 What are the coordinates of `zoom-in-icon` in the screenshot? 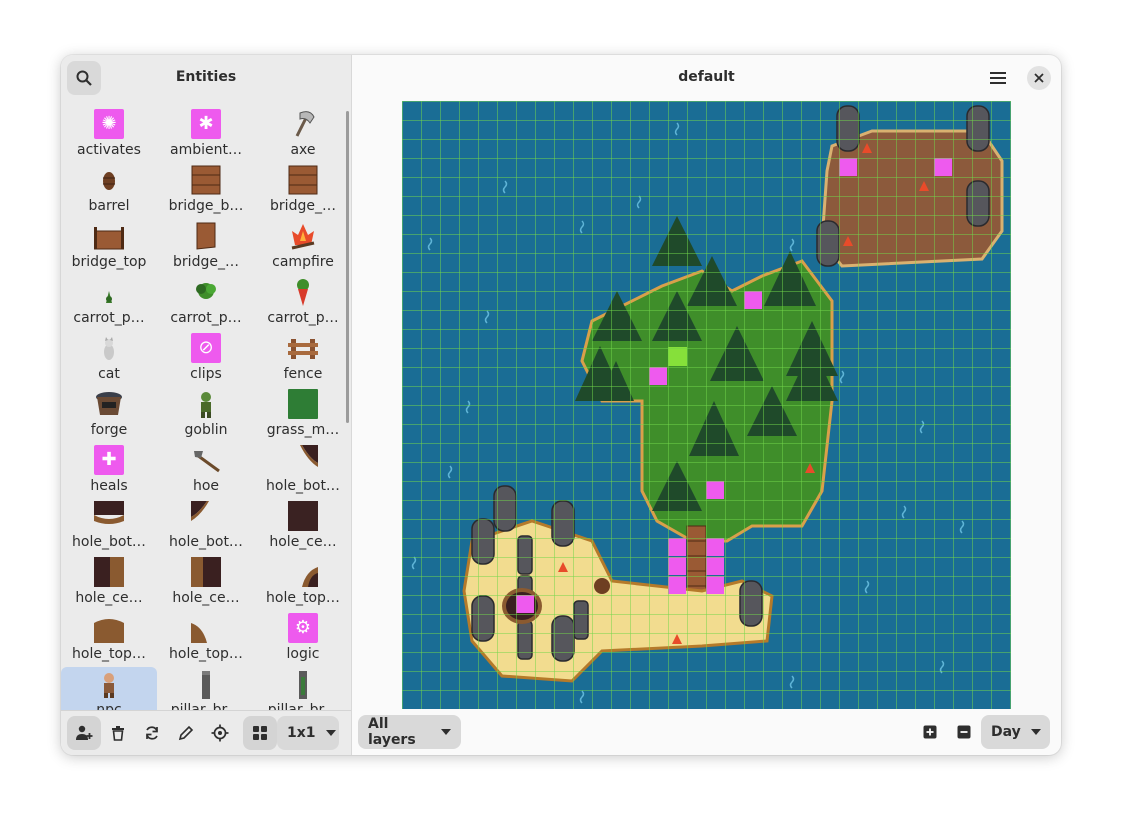 It's located at (930, 732).